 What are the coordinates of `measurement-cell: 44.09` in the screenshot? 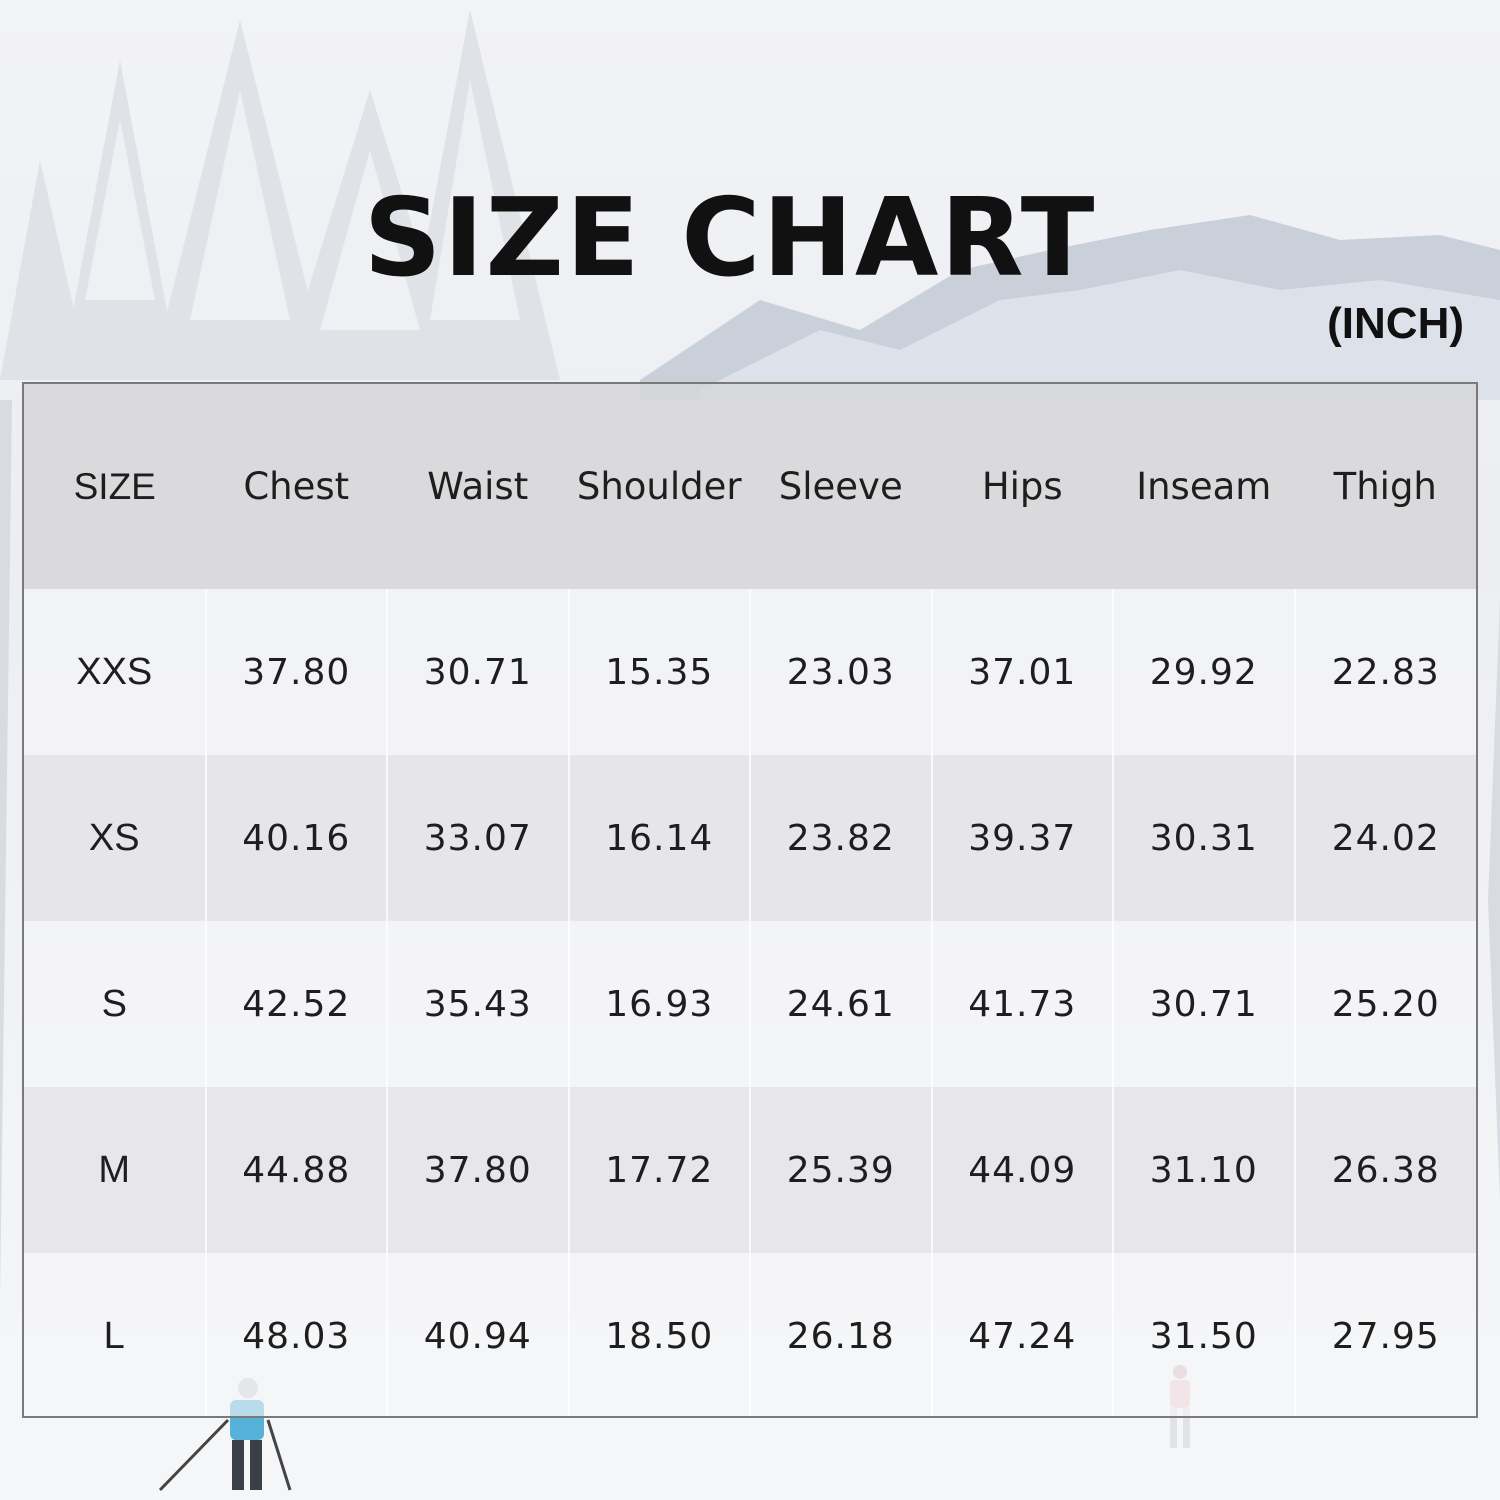 It's located at (1021, 1170).